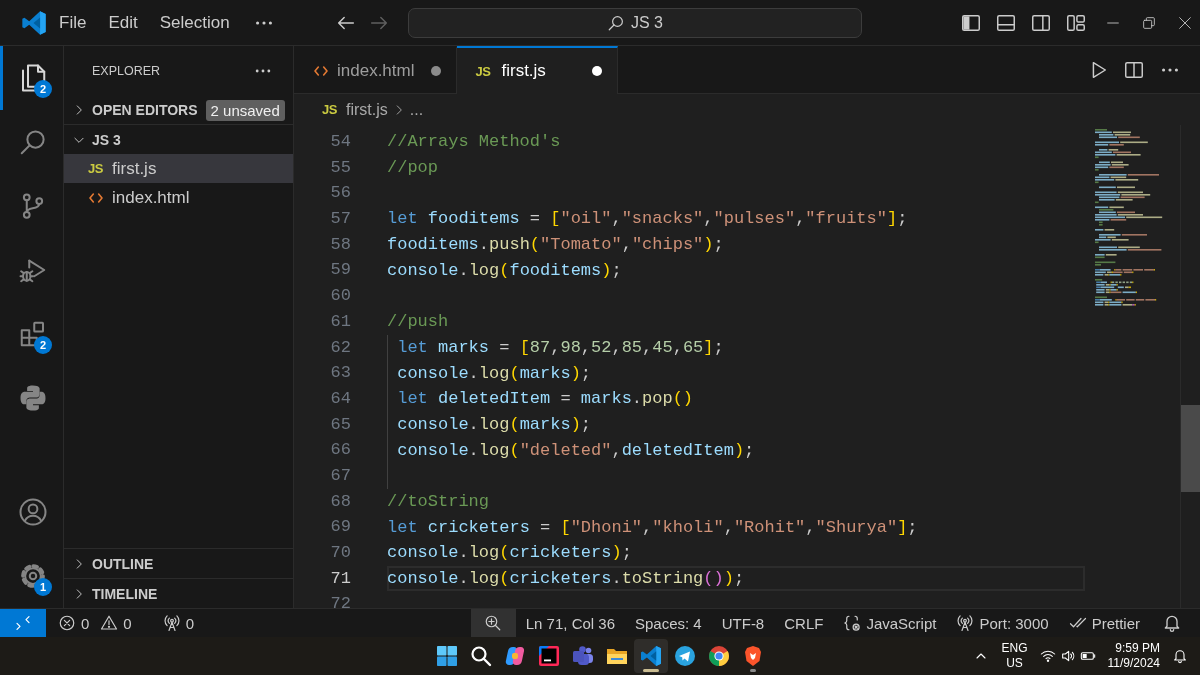 This screenshot has width=1200, height=675. I want to click on line-number: 62, so click(340, 347).